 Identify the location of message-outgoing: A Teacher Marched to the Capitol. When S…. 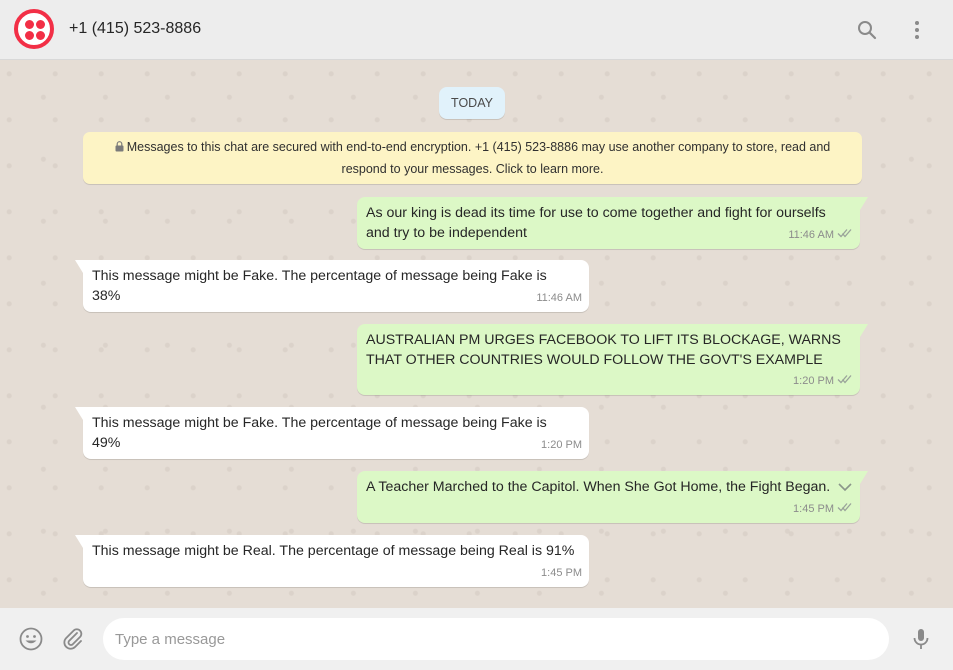
(612, 497).